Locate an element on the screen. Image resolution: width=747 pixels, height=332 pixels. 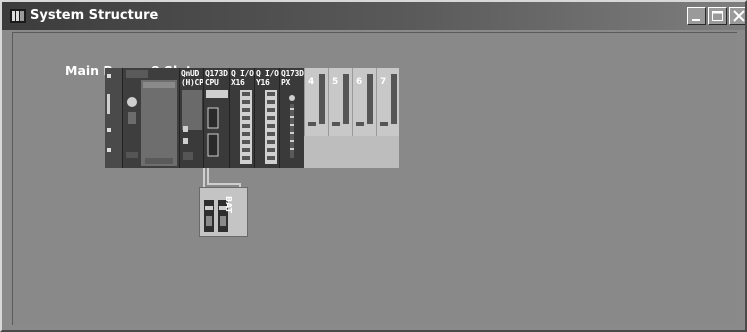
module-q173d-px: Q173D PX is located at coordinates (291, 118).